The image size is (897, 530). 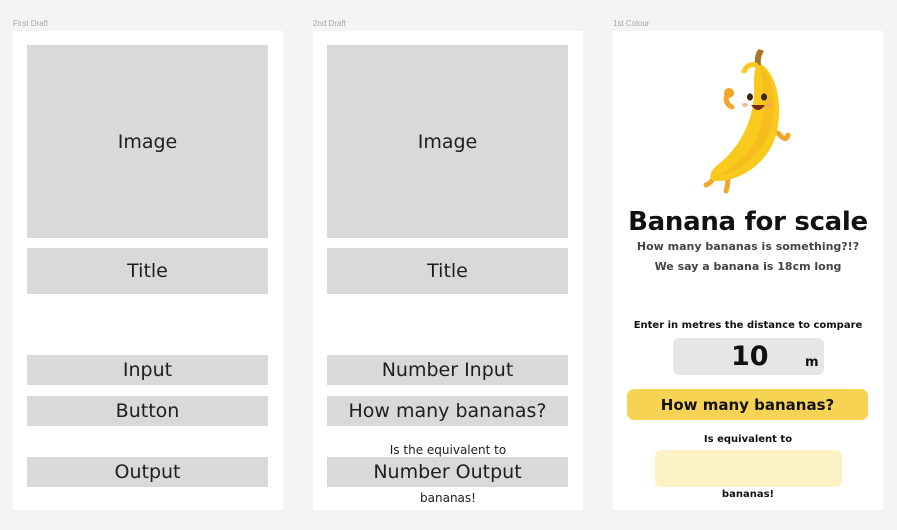 I want to click on equivalent-text: Is the equivalent to, so click(x=448, y=450).